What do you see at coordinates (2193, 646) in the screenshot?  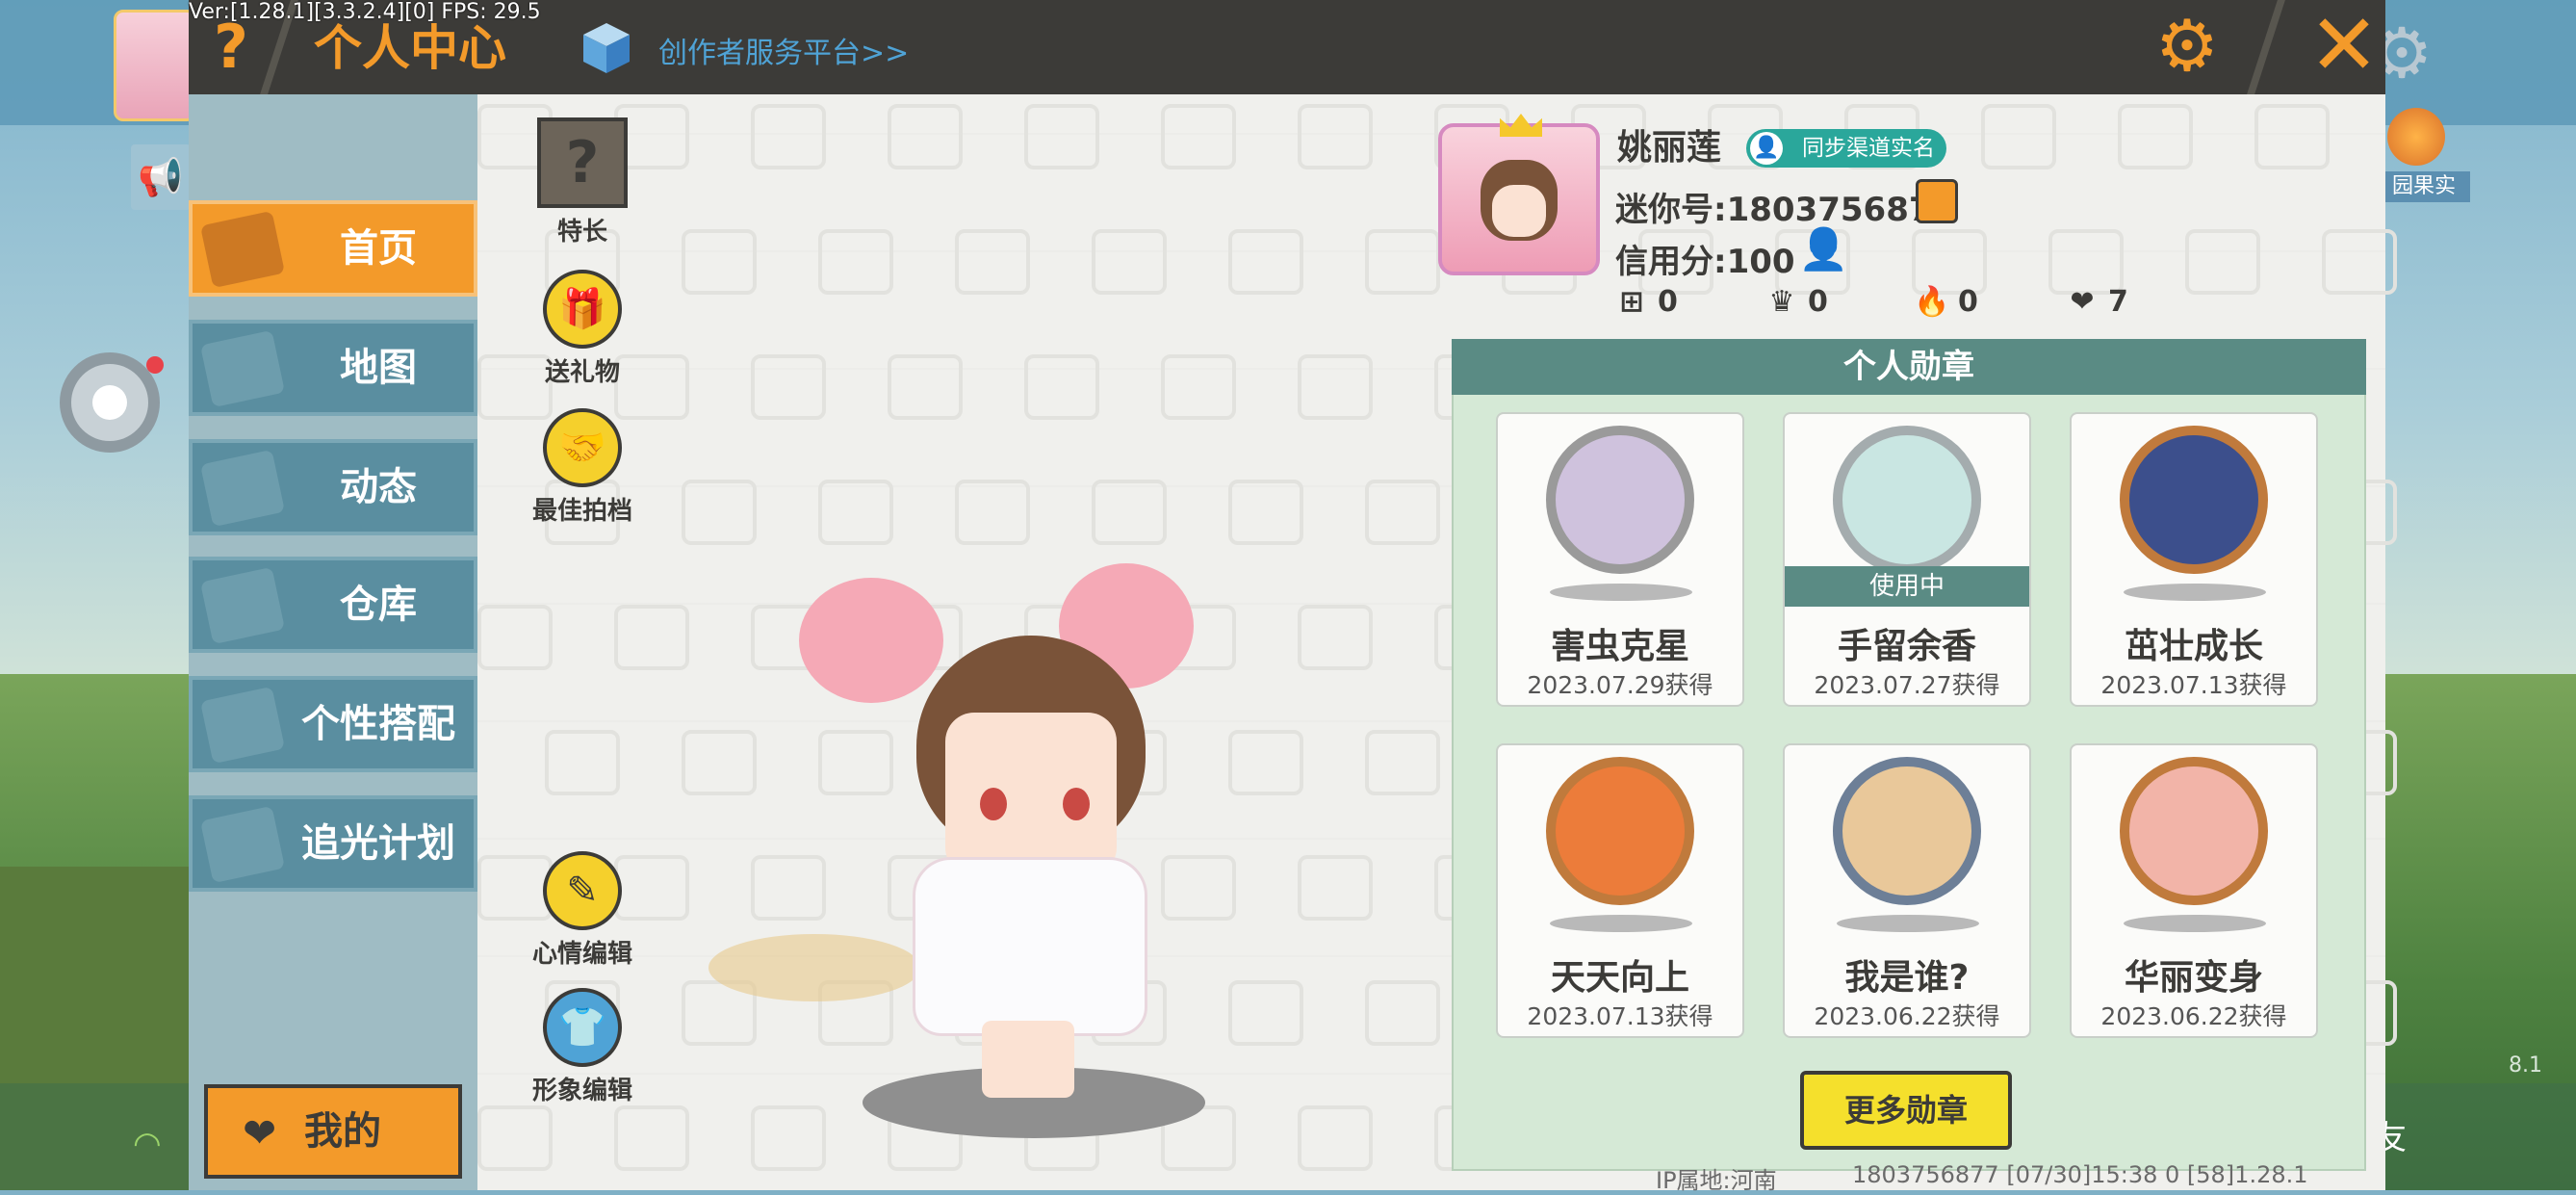 I see `medal-name: 茁壮成长` at bounding box center [2193, 646].